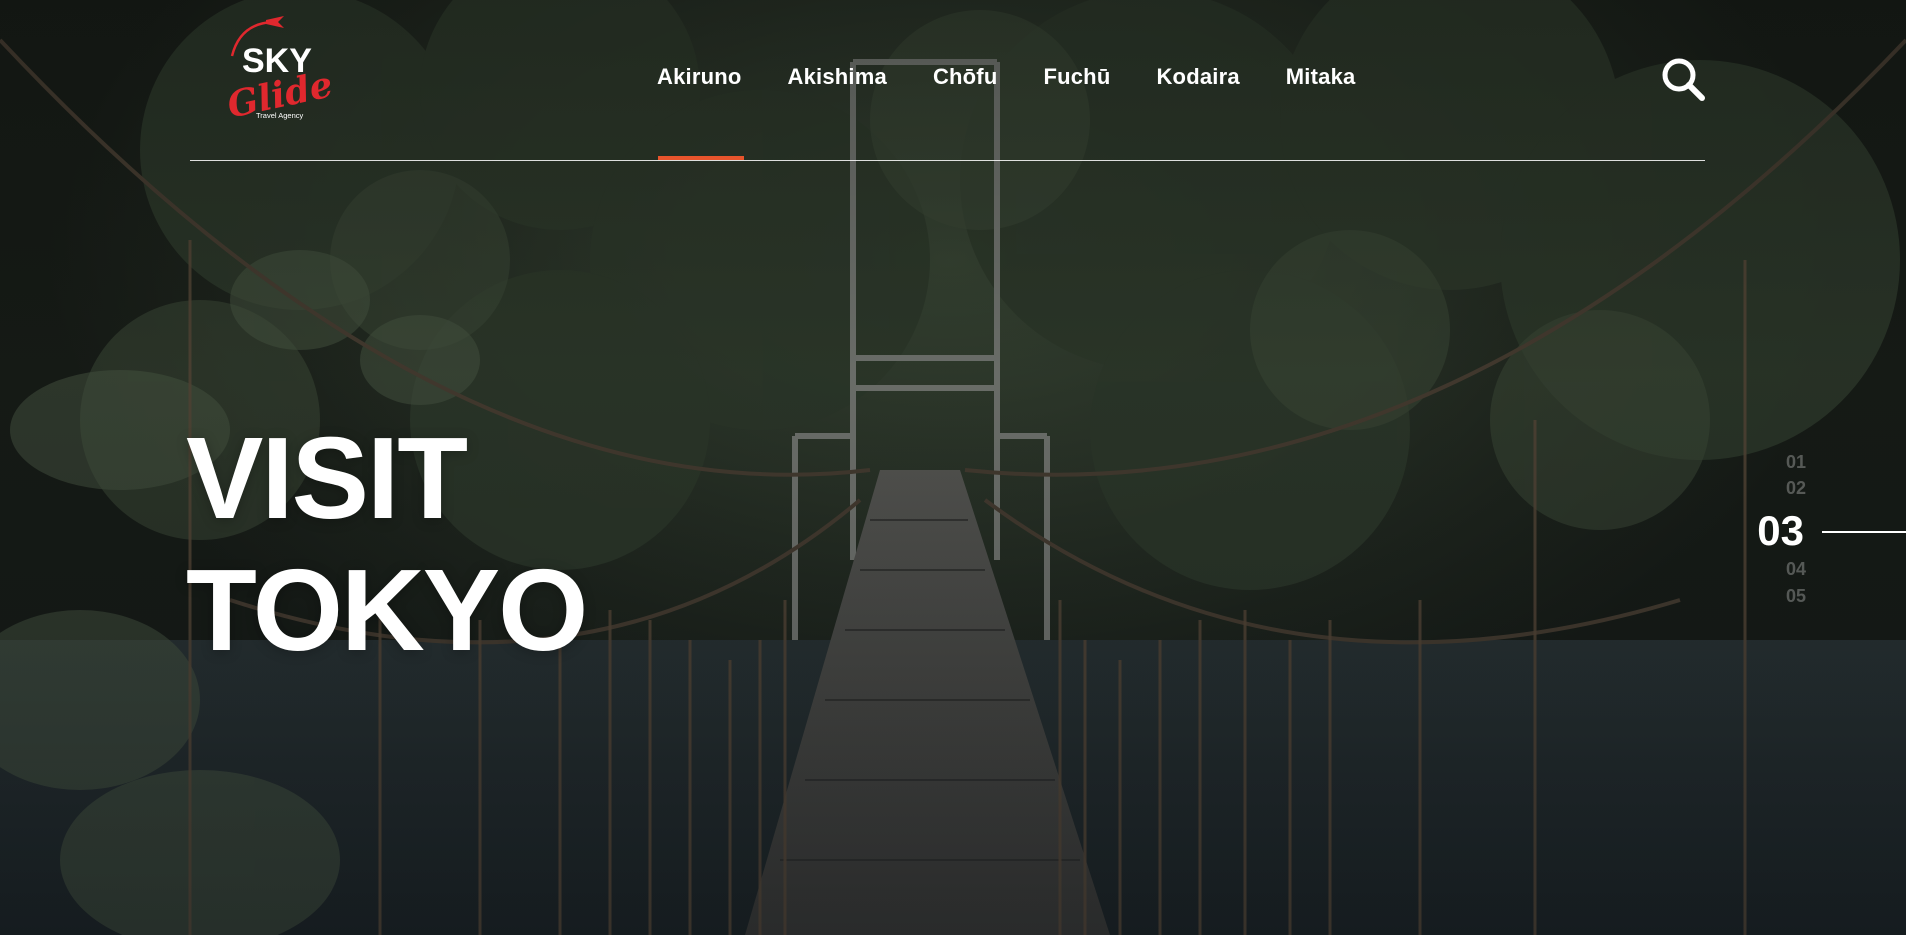 The image size is (1906, 935). Describe the element at coordinates (965, 77) in the screenshot. I see `nav-item-chofu: Chōfu` at that location.